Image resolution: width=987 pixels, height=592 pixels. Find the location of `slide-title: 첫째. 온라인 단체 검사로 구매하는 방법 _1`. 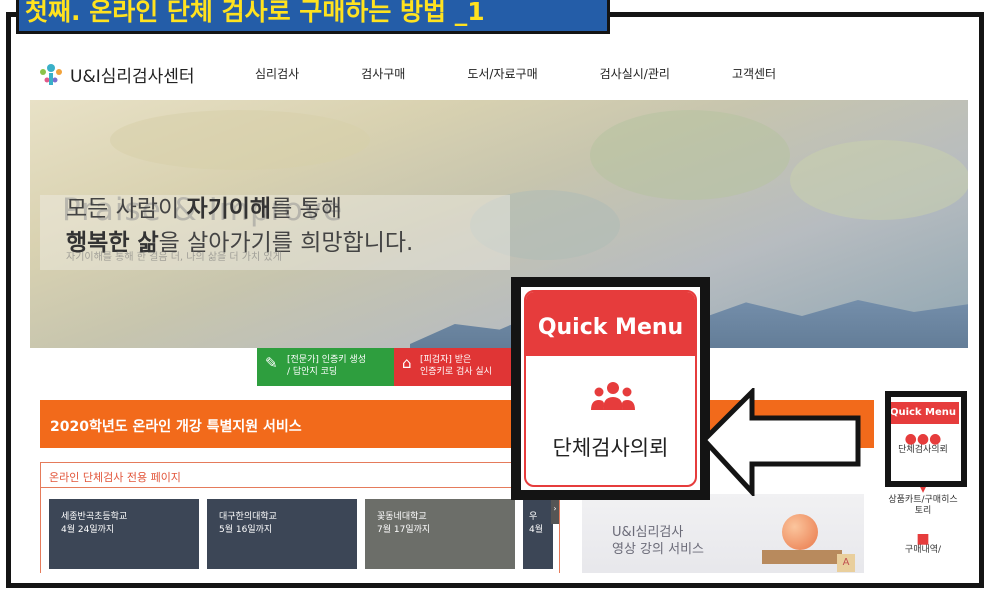

slide-title: 첫째. 온라인 단체 검사로 구매하는 방법 _1 is located at coordinates (255, 13).